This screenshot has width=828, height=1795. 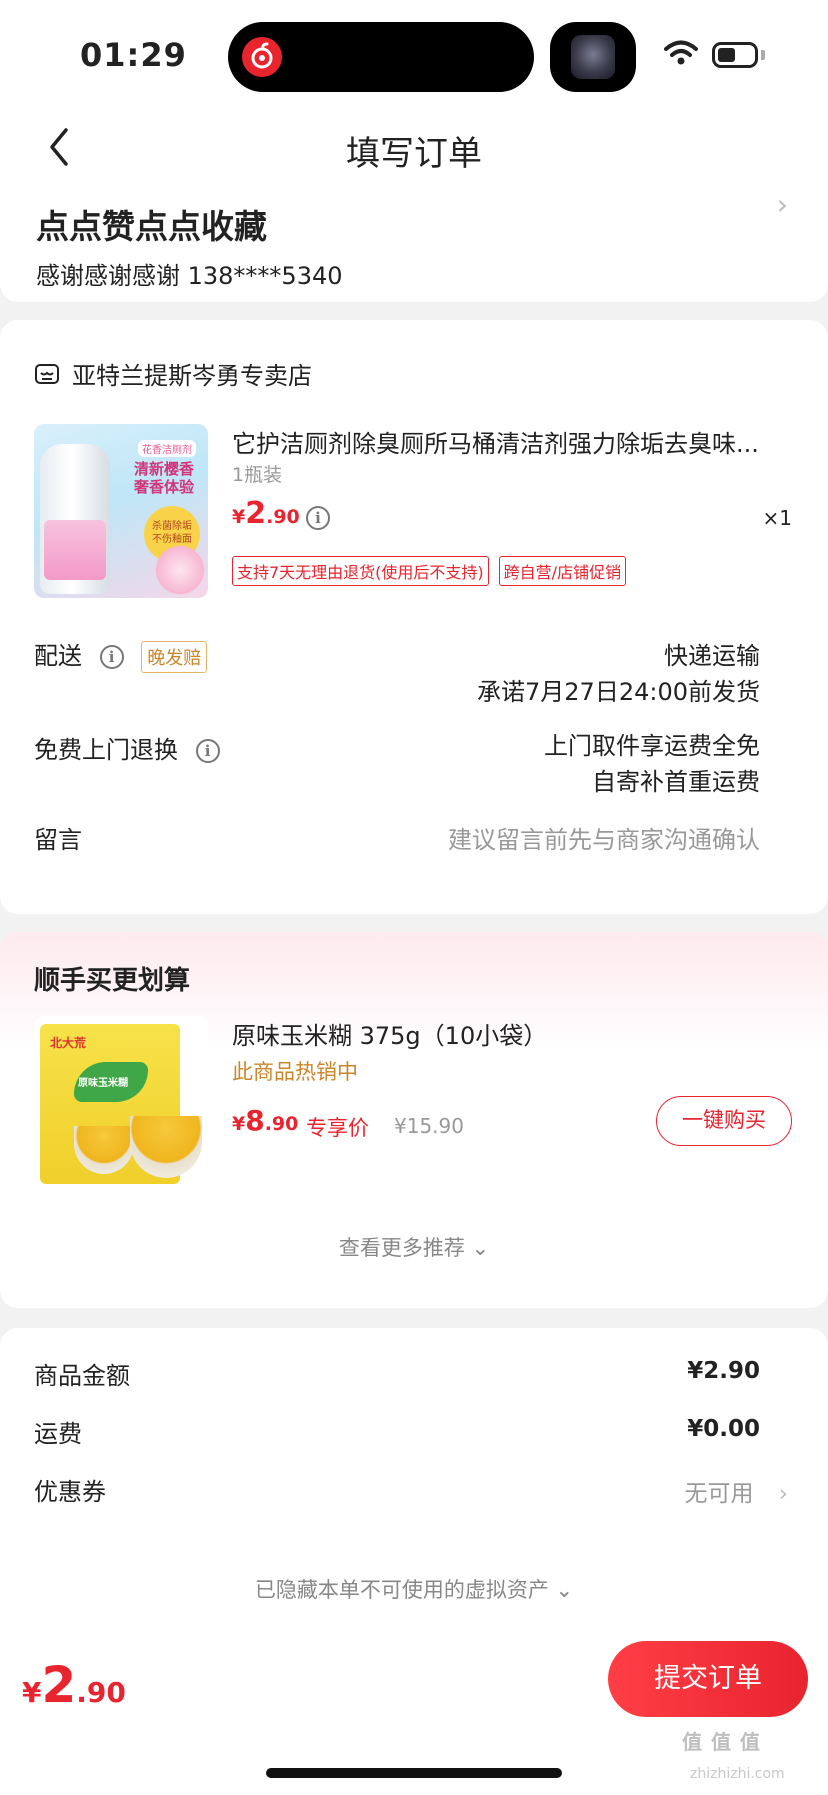 I want to click on product-quantity: ×1, so click(x=777, y=518).